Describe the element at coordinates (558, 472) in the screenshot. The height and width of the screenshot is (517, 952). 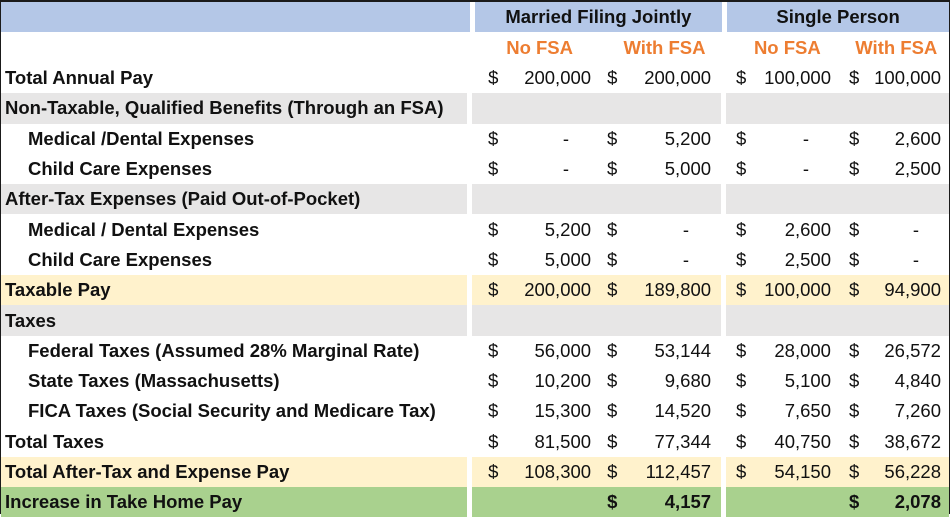
I see `amount: 108,300` at that location.